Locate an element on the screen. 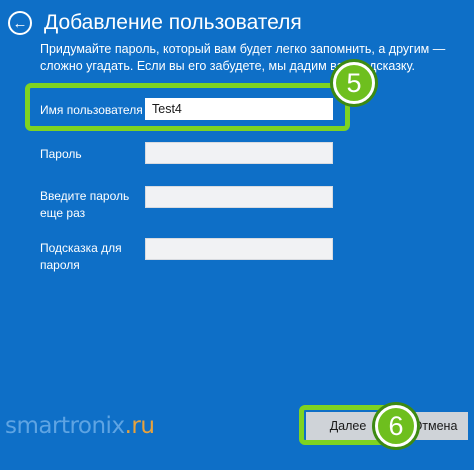  back-arrow-icon: ← is located at coordinates (20, 23).